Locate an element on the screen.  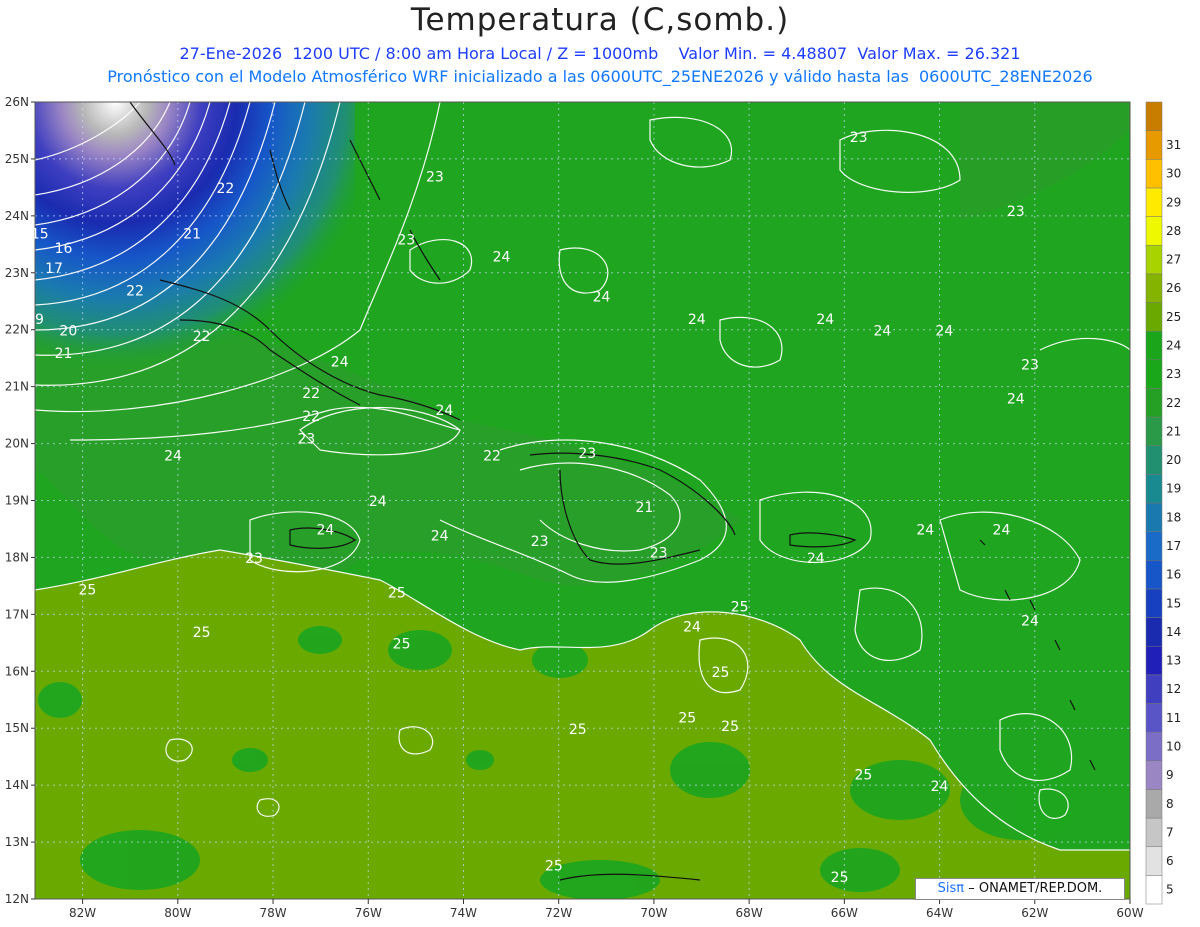
y-tick-label: 13N is located at coordinates (17, 842).